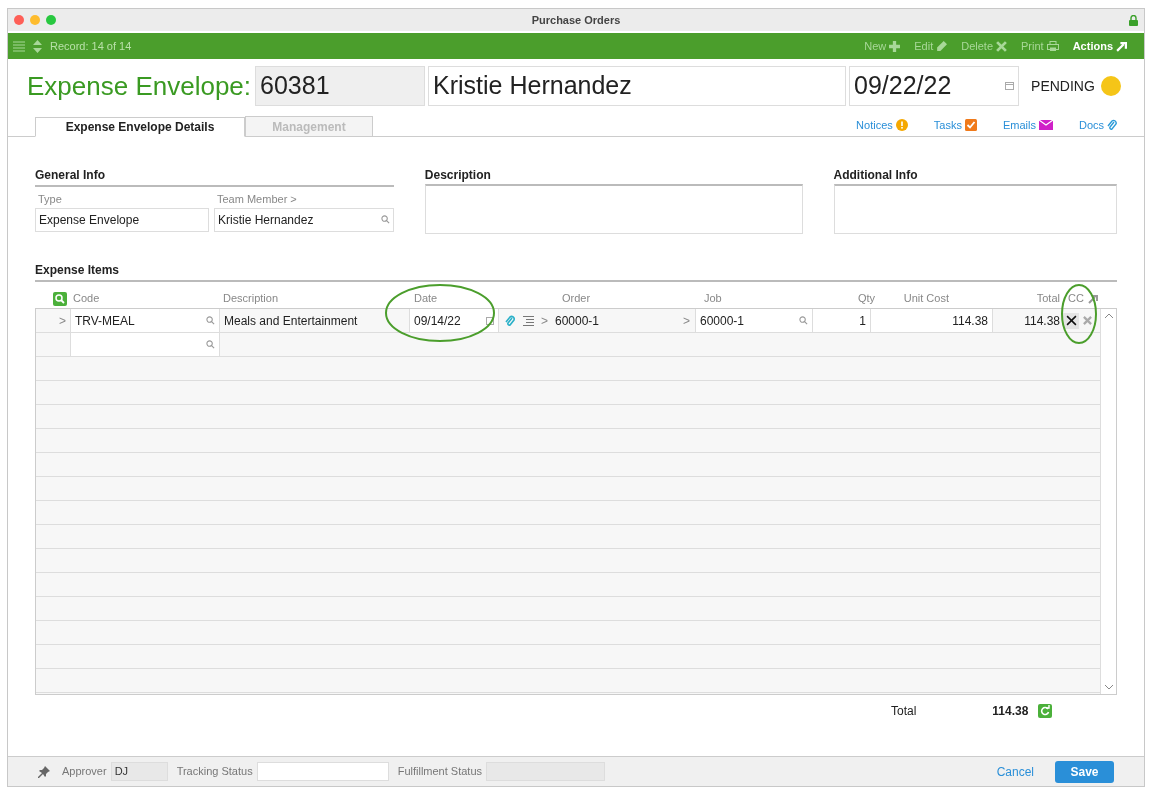 This screenshot has height=787, width=1152. I want to click on highlight-ellipse, so click(1079, 314).